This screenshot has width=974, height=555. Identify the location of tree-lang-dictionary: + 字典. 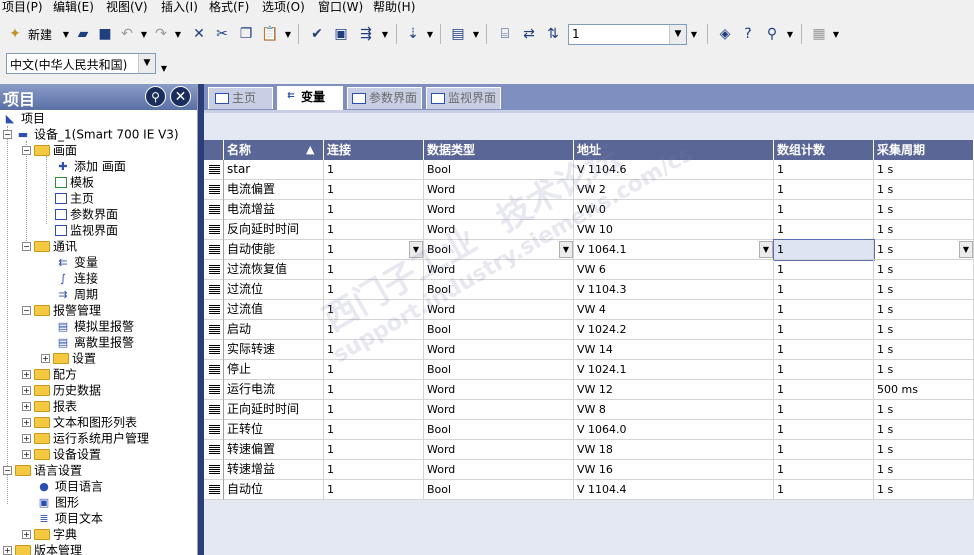
(49, 534).